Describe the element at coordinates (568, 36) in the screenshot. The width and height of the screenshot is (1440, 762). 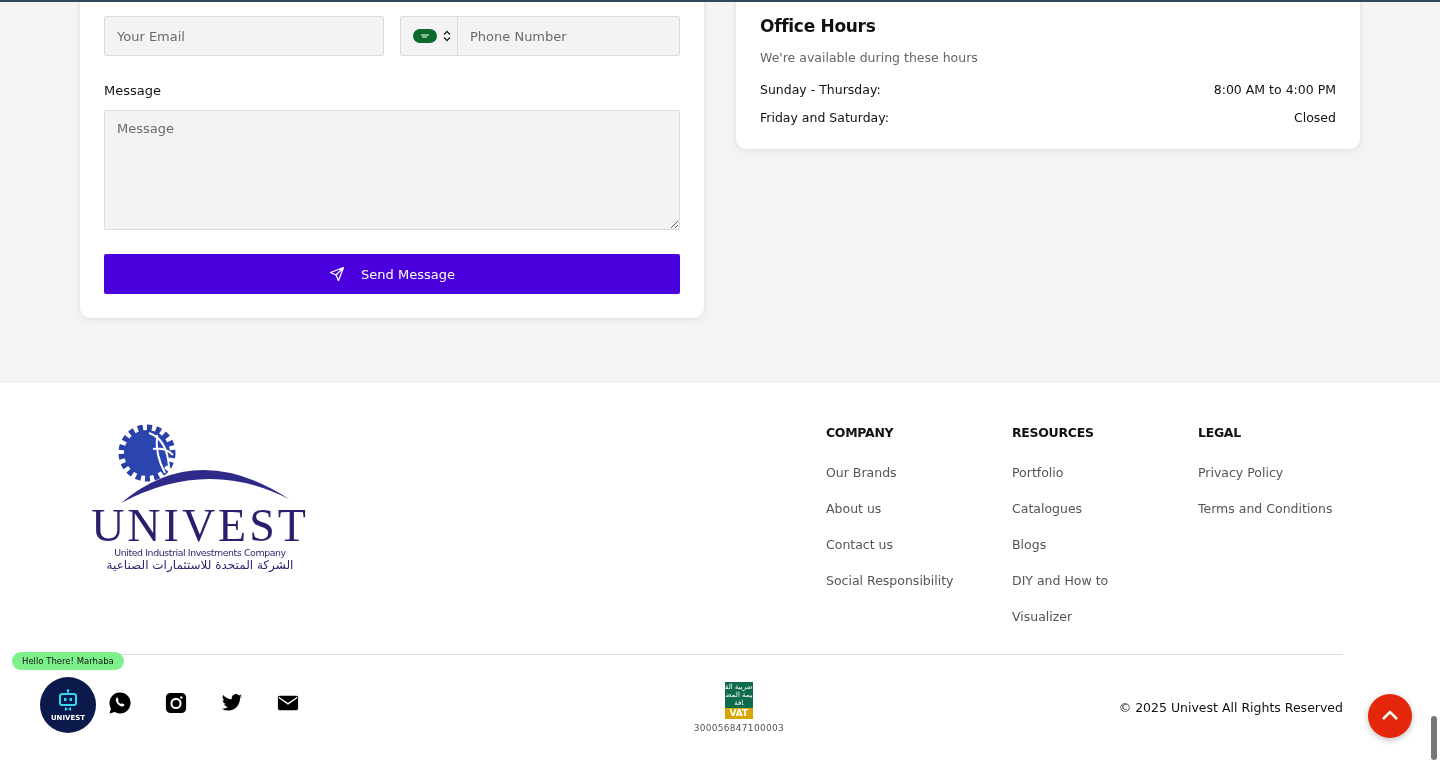
I see `phone-number-input: Phone Number` at that location.